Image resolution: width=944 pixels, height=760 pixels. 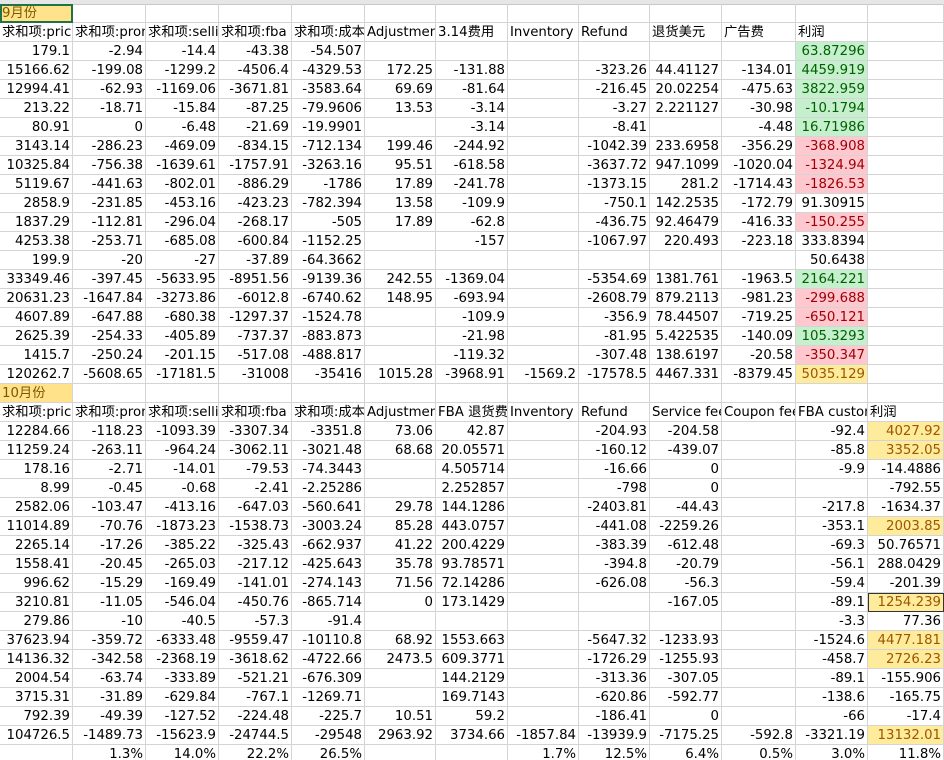 What do you see at coordinates (832, 431) in the screenshot?
I see `data-cell: -92.4` at bounding box center [832, 431].